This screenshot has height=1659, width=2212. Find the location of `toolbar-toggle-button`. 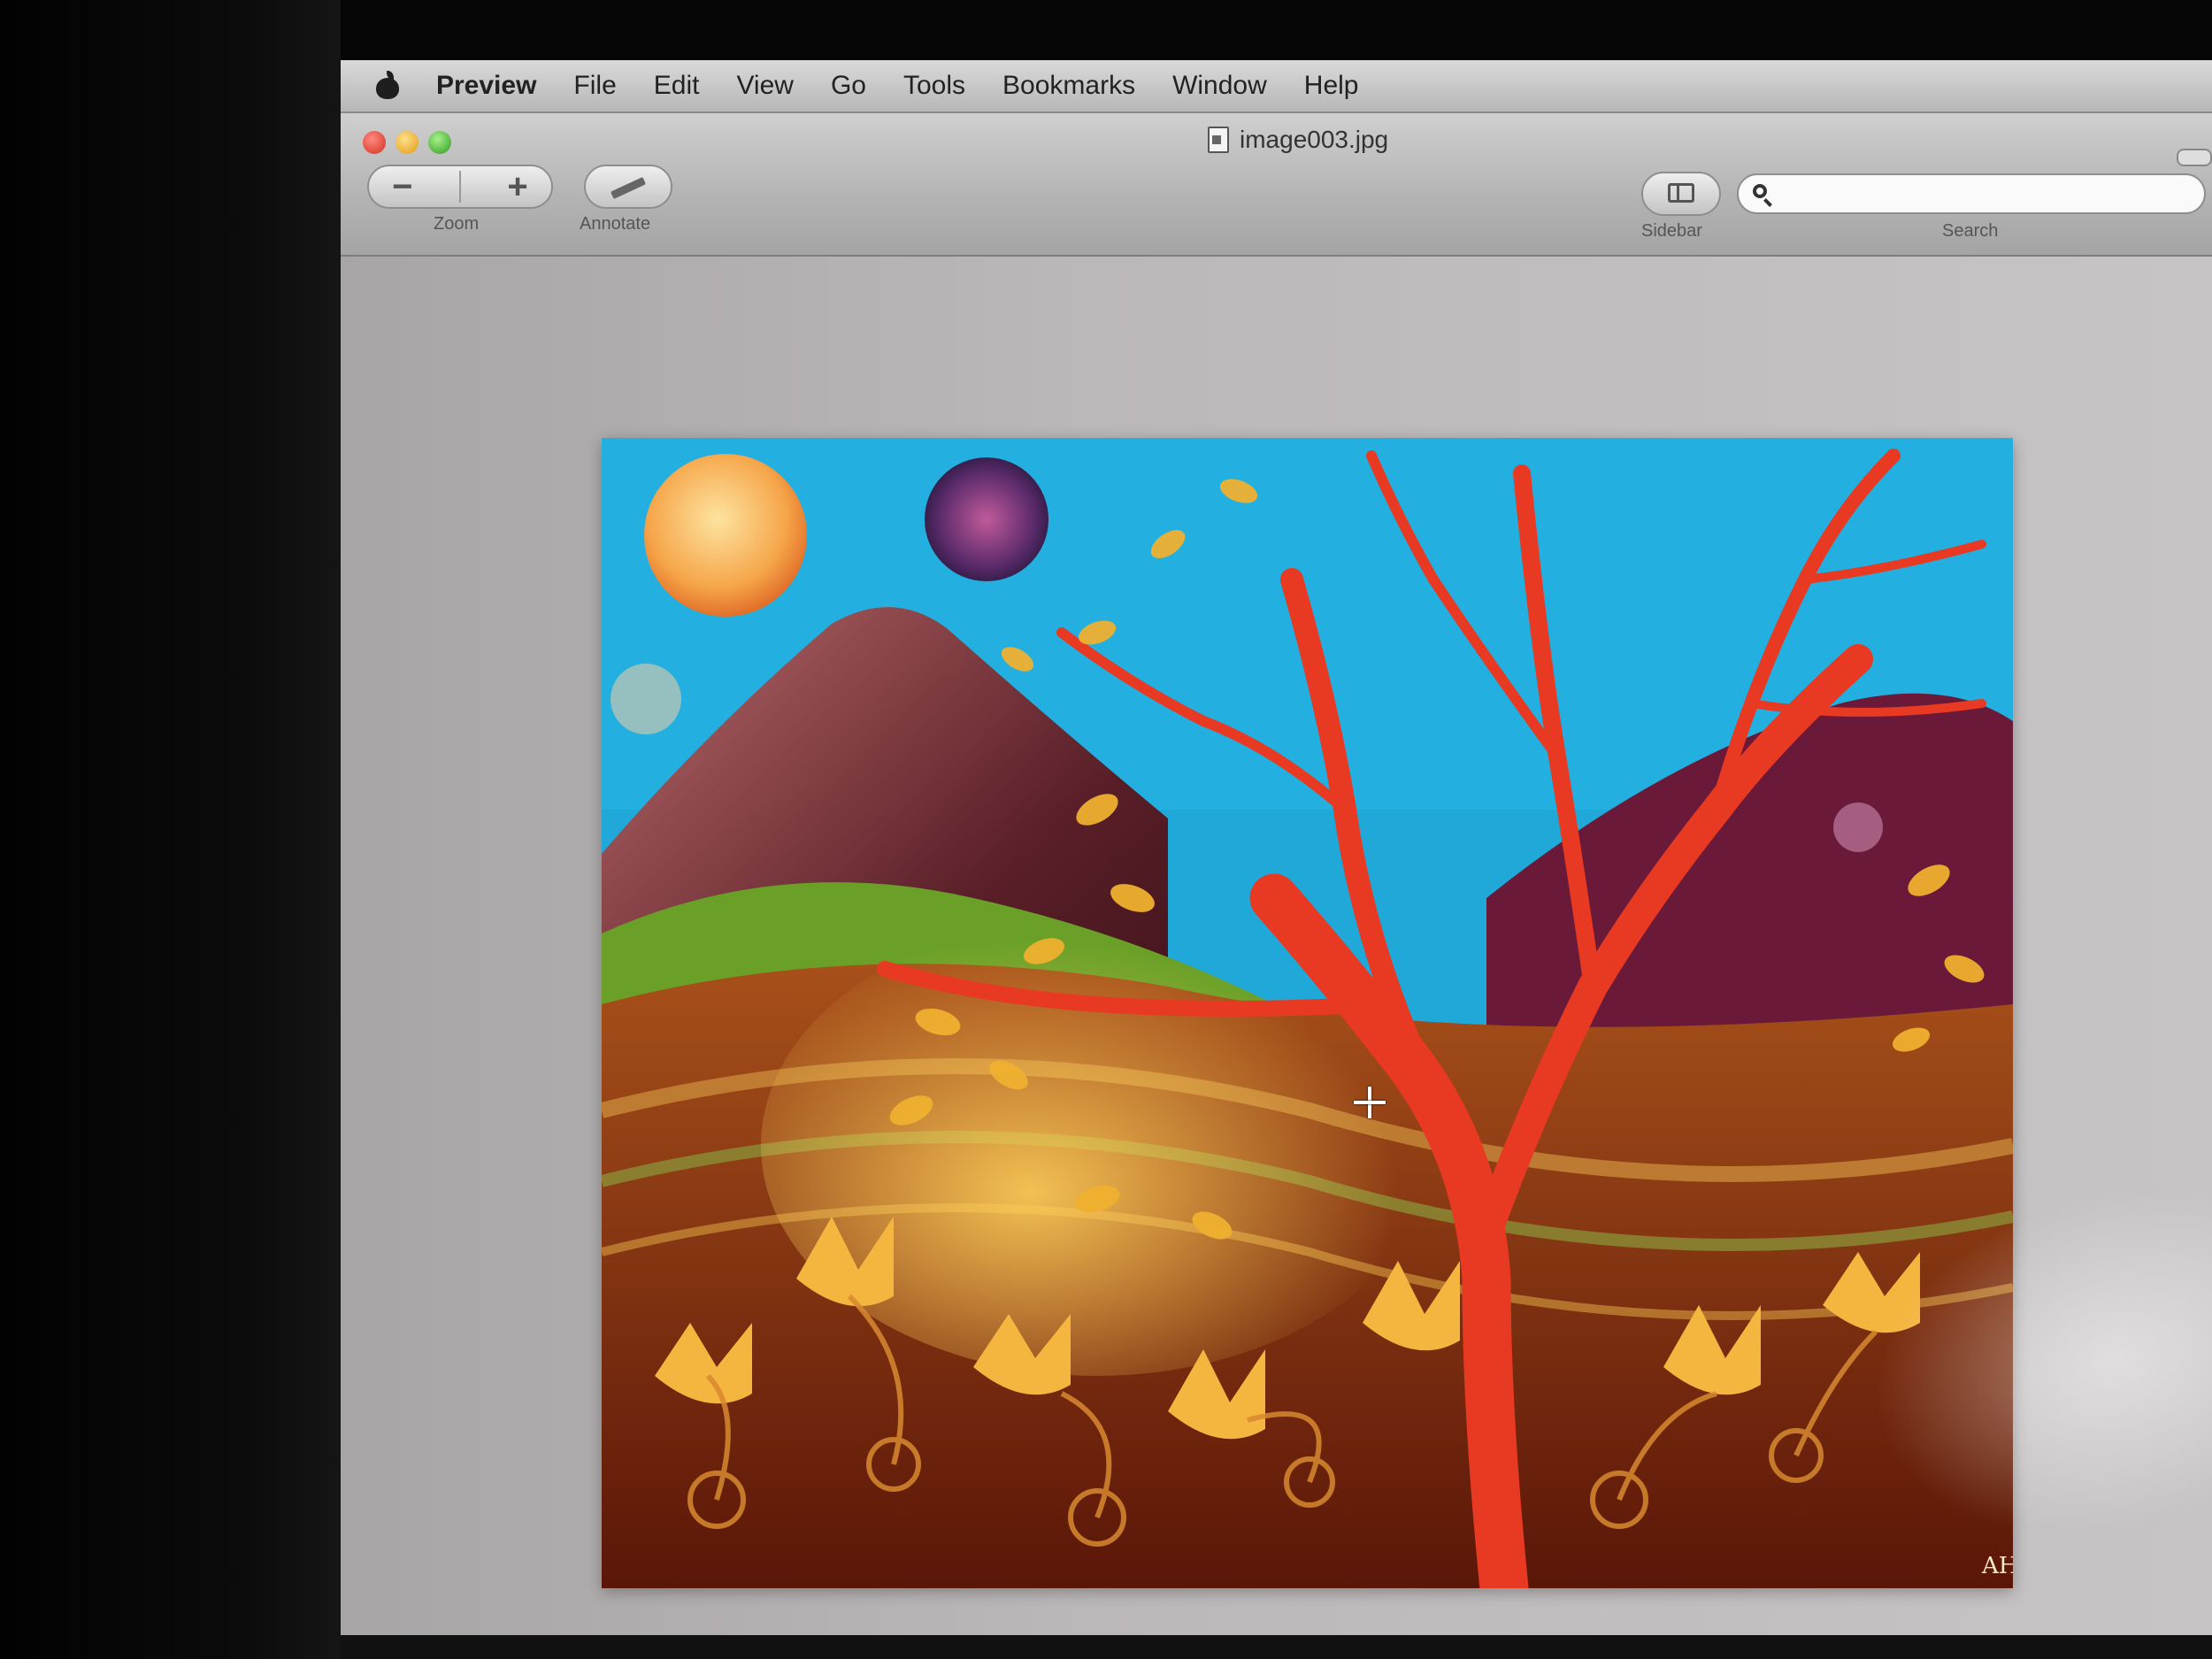

toolbar-toggle-button is located at coordinates (2194, 158).